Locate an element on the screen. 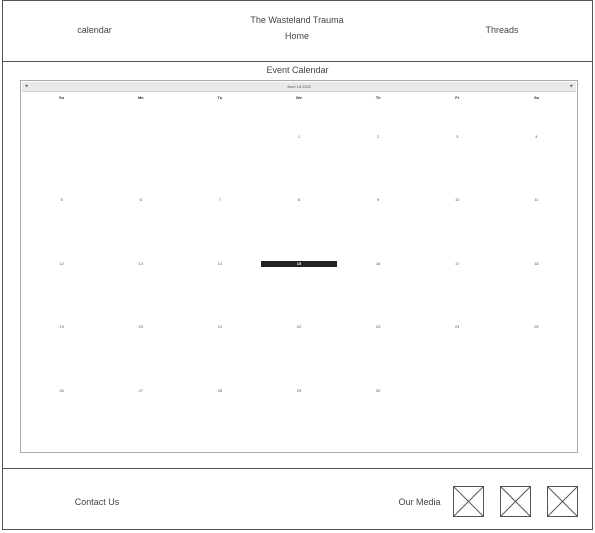 The height and width of the screenshot is (533, 595). calendar-month-label: June 15 2022 is located at coordinates (299, 86).